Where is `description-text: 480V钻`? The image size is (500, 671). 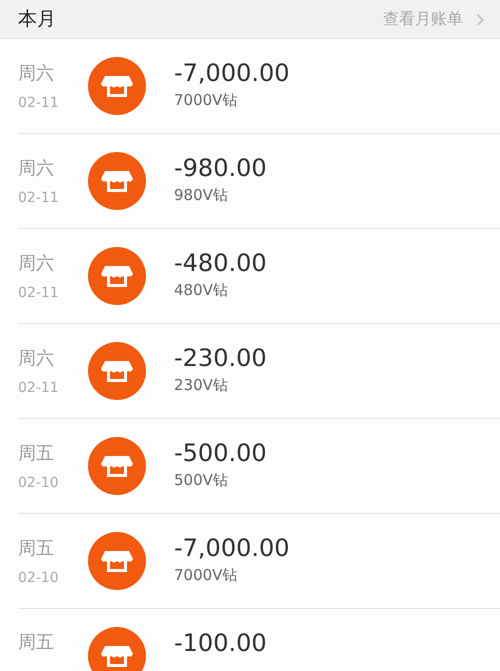 description-text: 480V钻 is located at coordinates (201, 290).